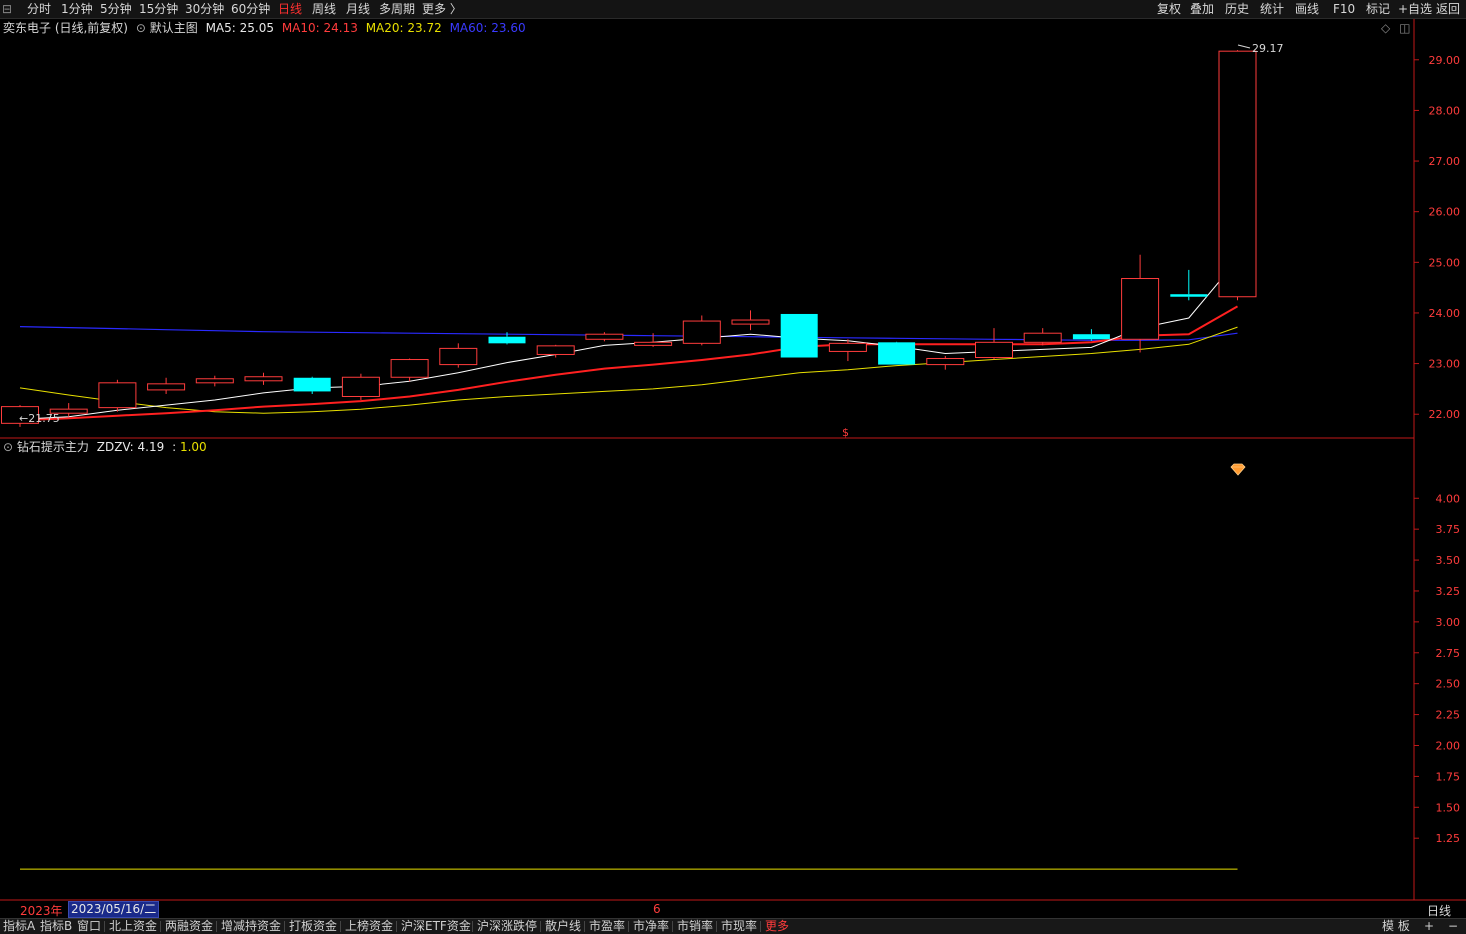 Image resolution: width=1466 pixels, height=934 pixels. What do you see at coordinates (1448, 622) in the screenshot?
I see `sub-axis-label: 3.00` at bounding box center [1448, 622].